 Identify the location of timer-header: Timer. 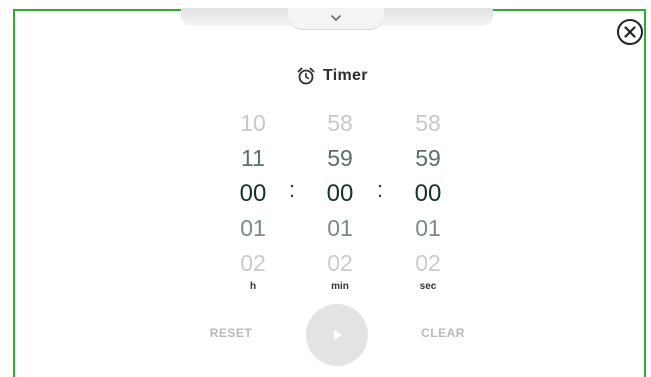
(332, 76).